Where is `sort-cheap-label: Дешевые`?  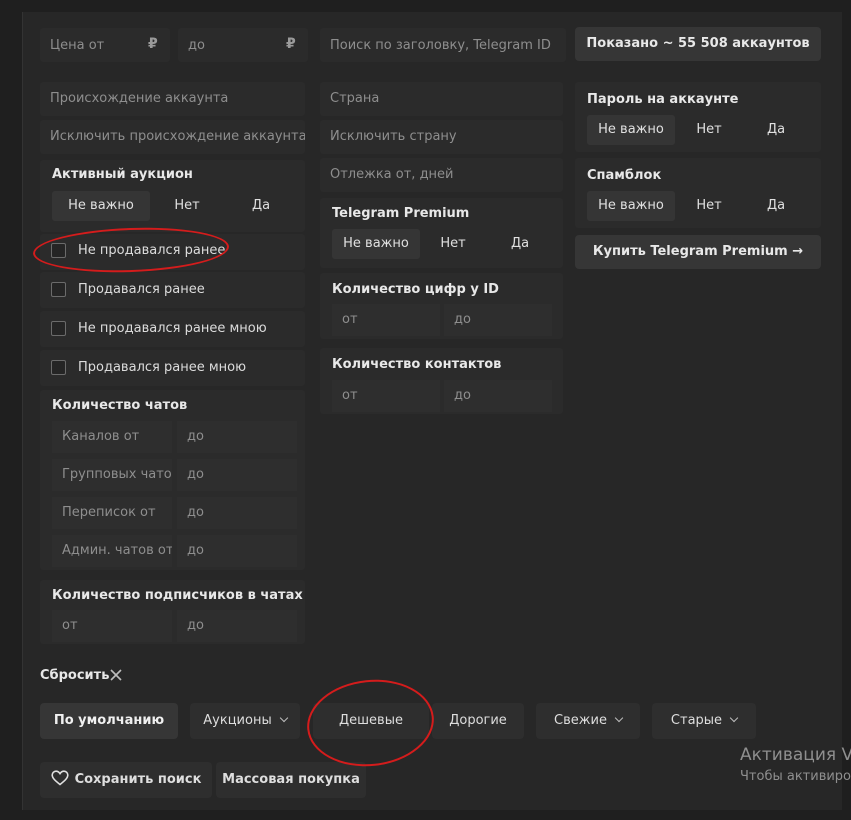
sort-cheap-label: Дешевые is located at coordinates (371, 720).